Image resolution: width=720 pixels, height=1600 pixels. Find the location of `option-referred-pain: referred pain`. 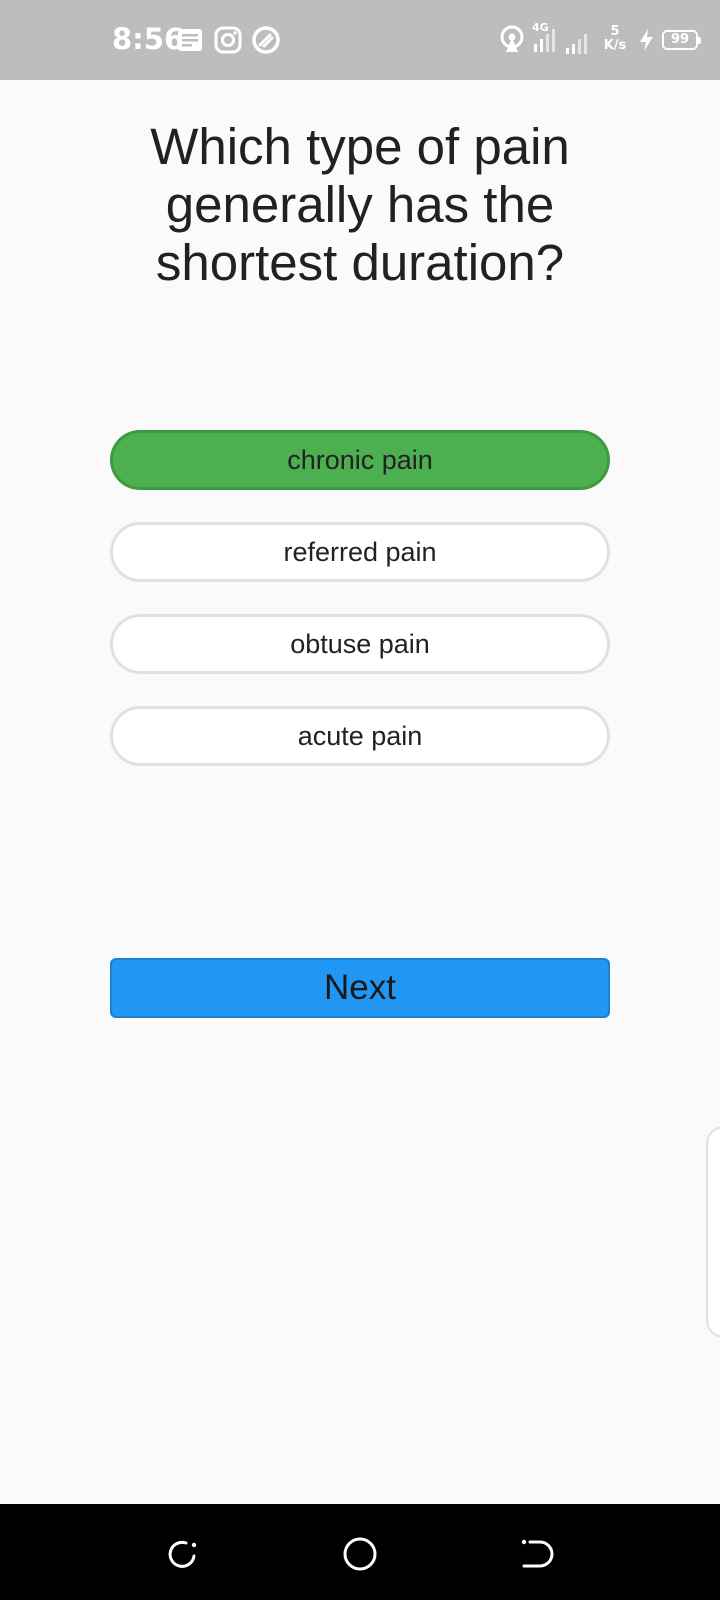

option-referred-pain: referred pain is located at coordinates (360, 552).